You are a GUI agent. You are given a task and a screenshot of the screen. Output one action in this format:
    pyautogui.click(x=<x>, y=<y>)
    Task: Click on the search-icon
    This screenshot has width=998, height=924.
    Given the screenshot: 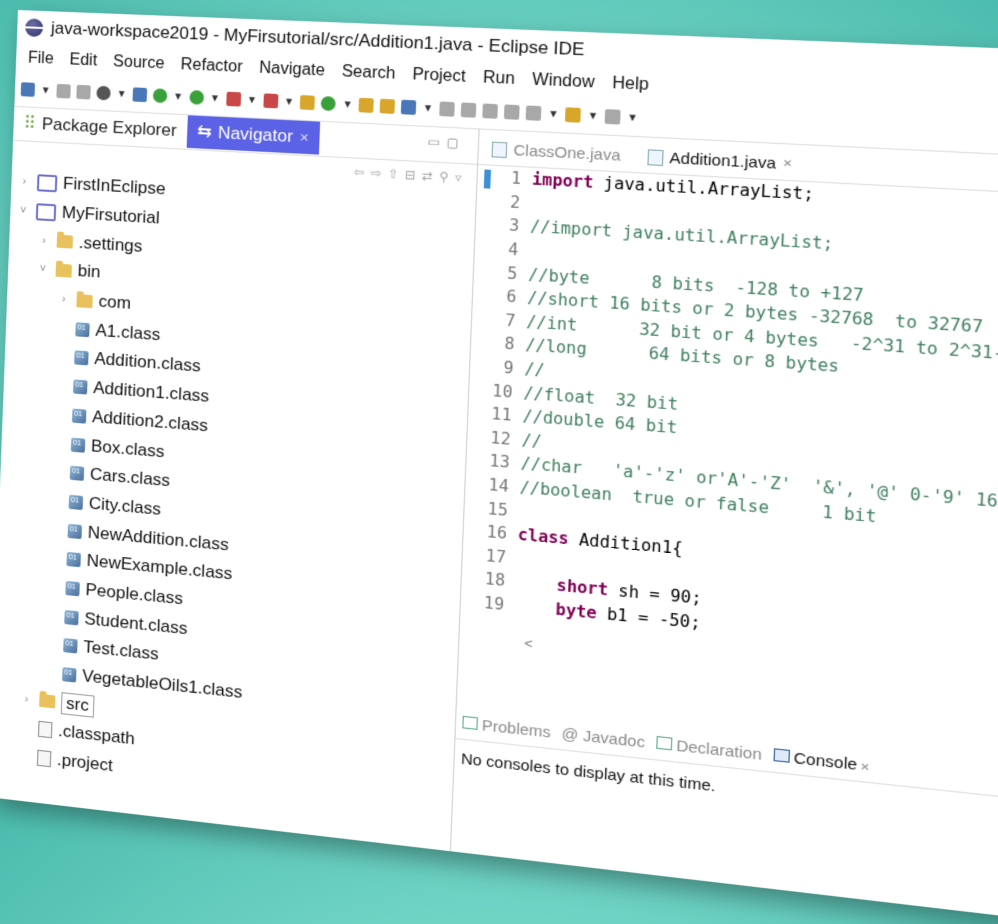 What is the action you would take?
    pyautogui.click(x=409, y=107)
    